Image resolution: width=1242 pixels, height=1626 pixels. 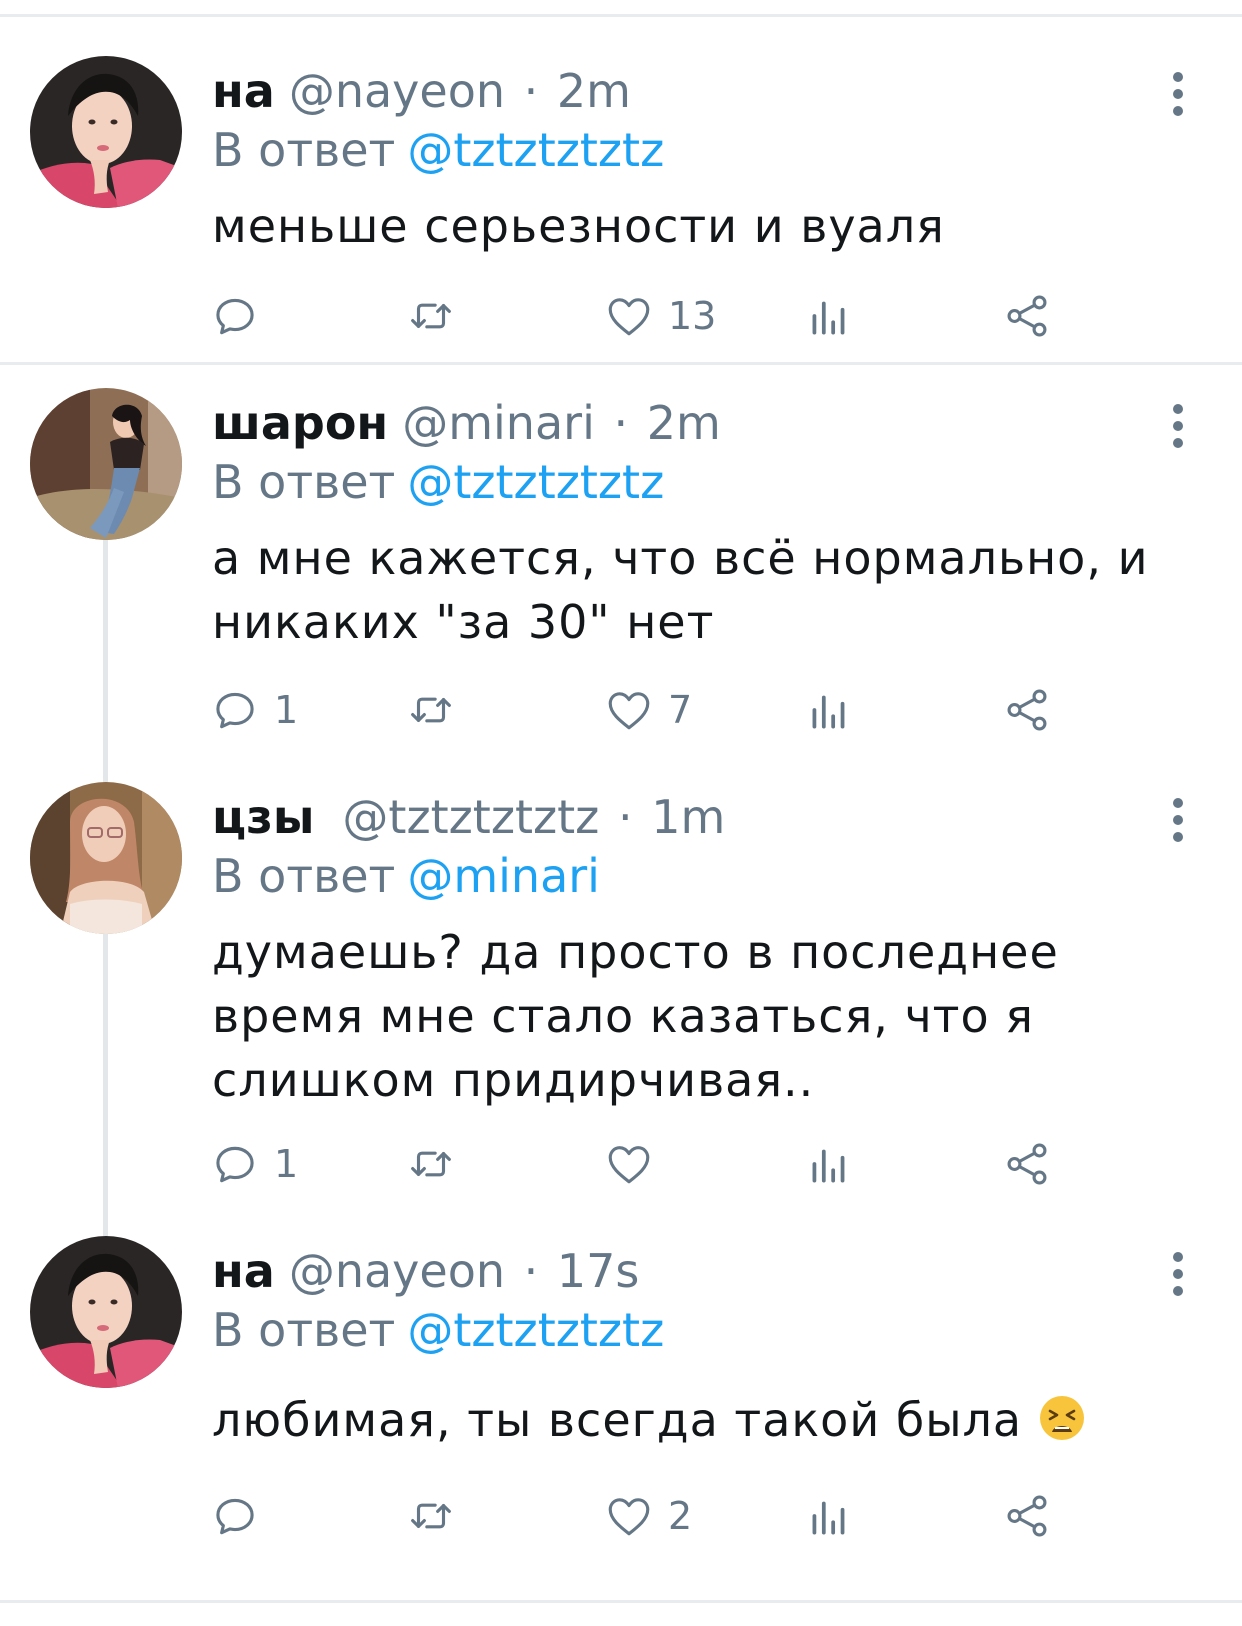 What do you see at coordinates (617, 1420) in the screenshot?
I see `tweet-text-content: любимая, ты всегда такой была` at bounding box center [617, 1420].